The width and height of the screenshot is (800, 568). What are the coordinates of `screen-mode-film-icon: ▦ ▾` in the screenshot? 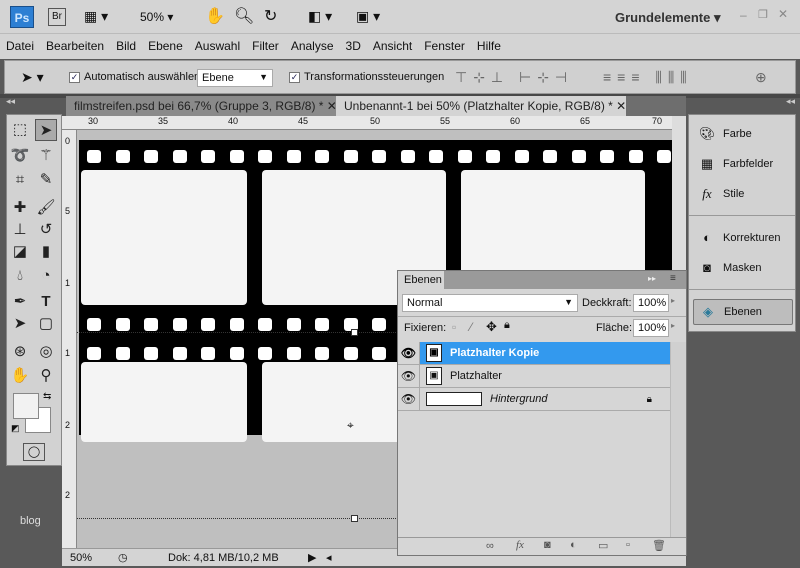 It's located at (96, 16).